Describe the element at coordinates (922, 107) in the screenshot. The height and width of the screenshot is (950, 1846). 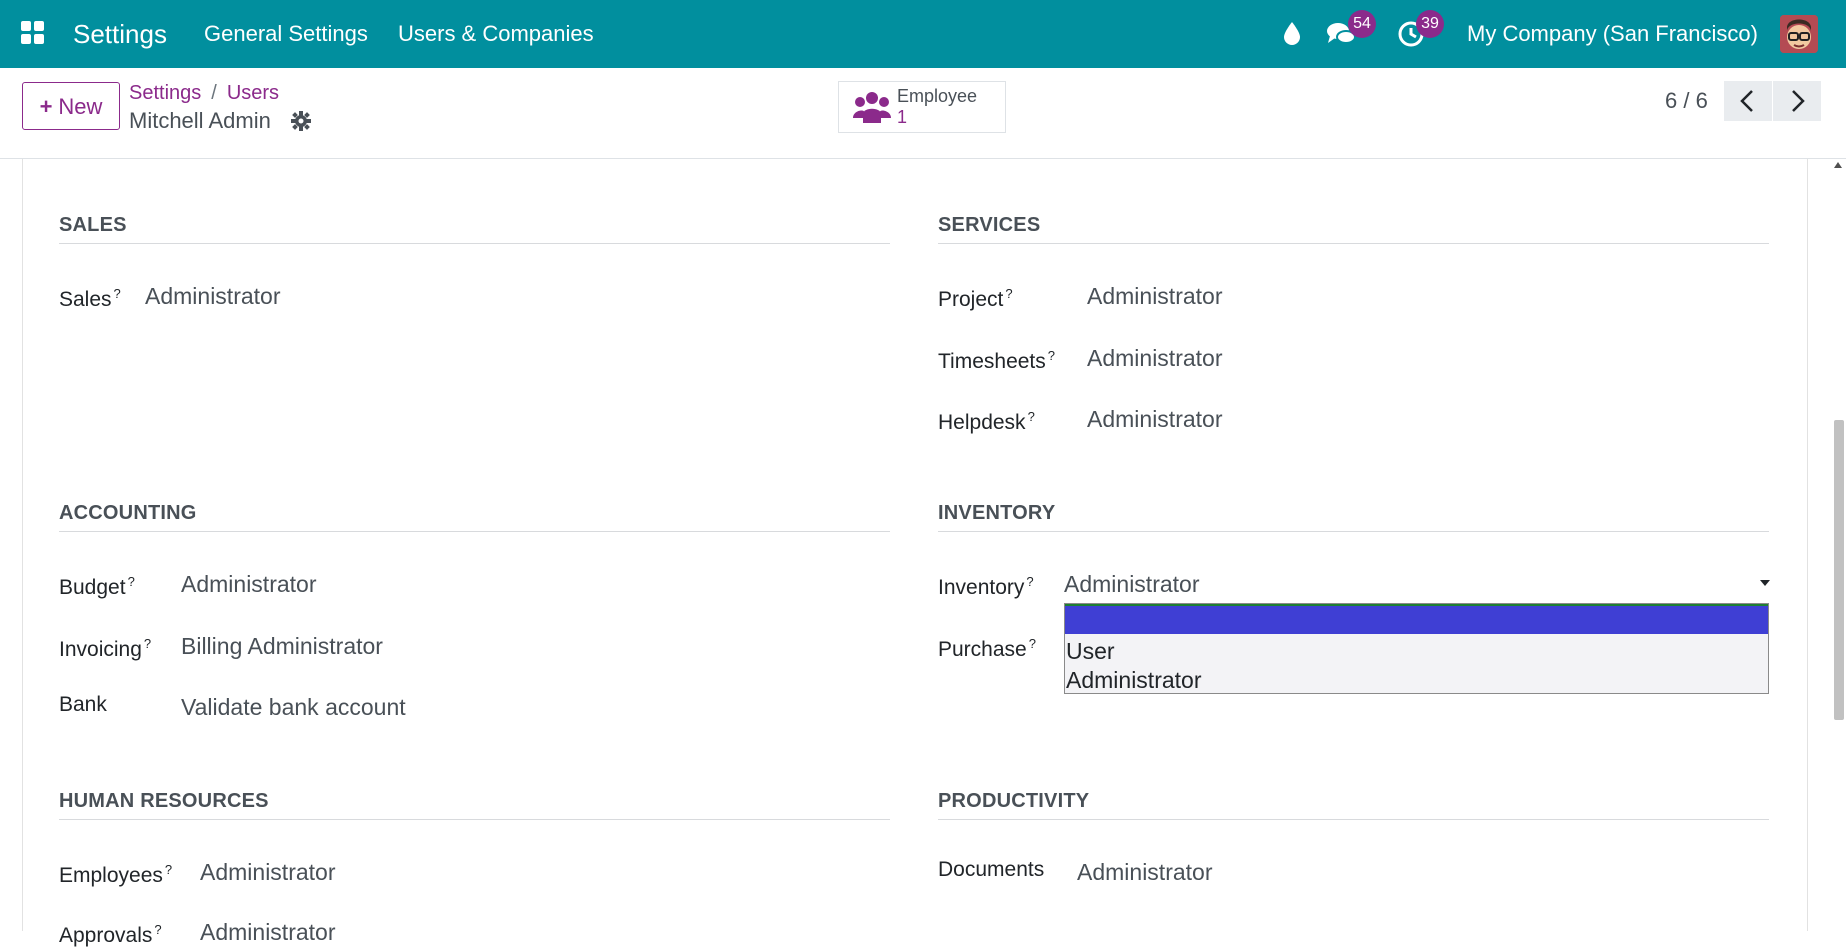
I see `employee-smart-button: Employee 1` at that location.